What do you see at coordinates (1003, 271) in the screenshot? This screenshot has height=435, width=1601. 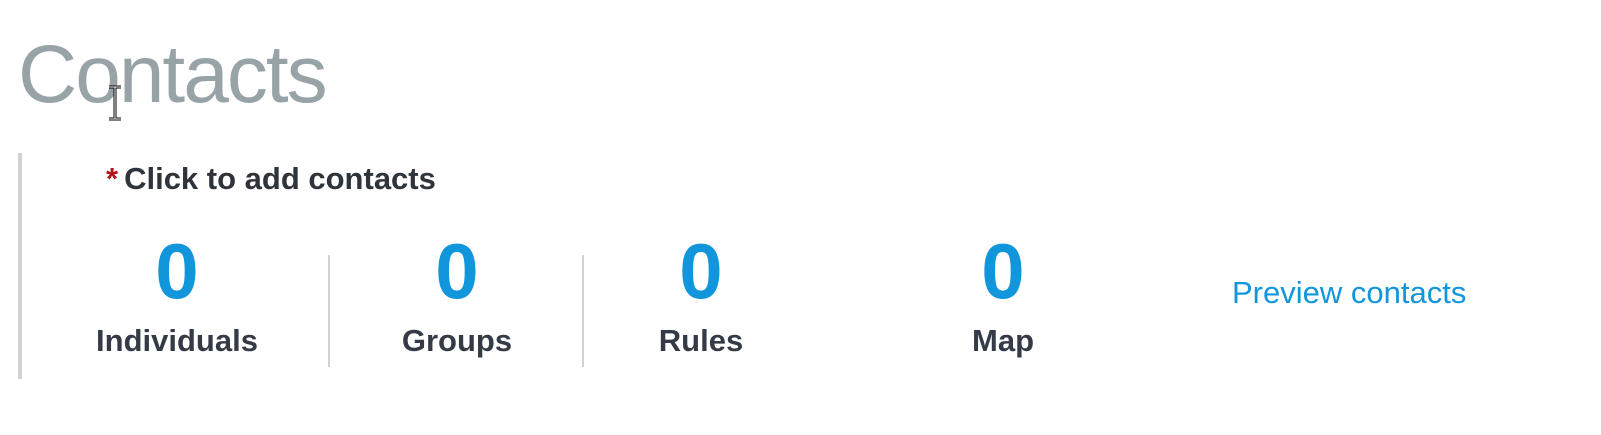 I see `map-count: 0` at bounding box center [1003, 271].